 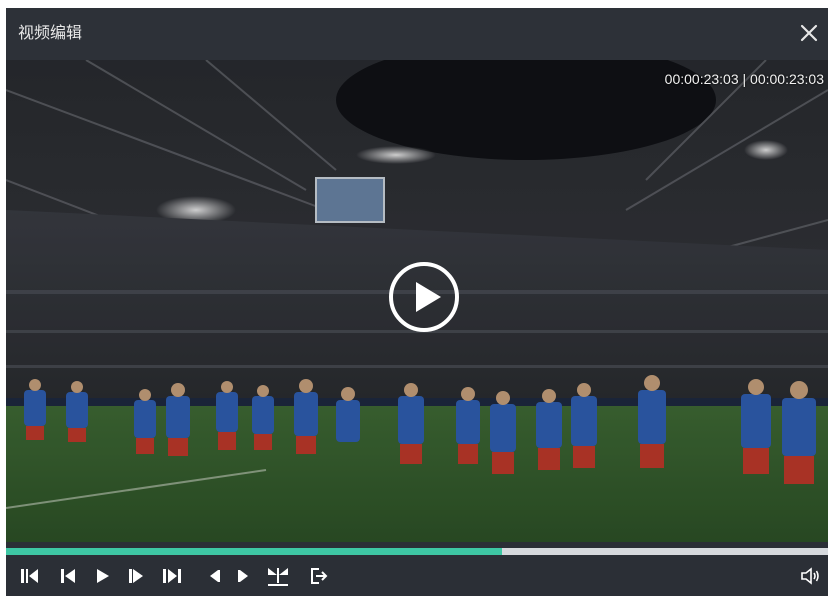 I want to click on export-icon, so click(x=318, y=576).